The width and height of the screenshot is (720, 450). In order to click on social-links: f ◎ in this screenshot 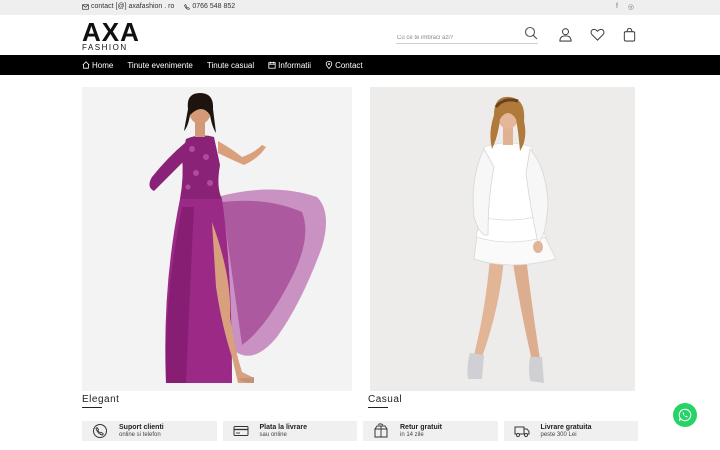, I will do `click(625, 7)`.